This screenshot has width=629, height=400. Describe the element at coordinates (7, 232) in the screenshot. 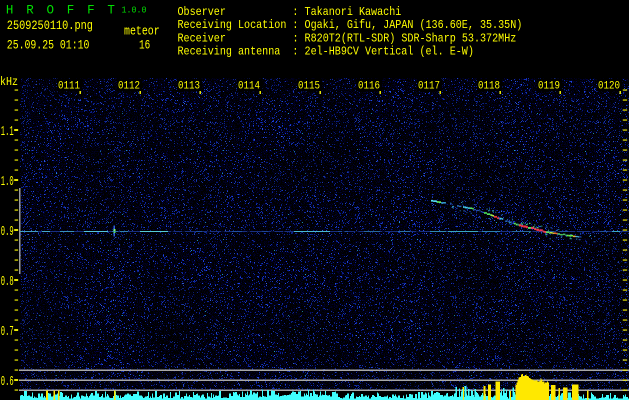

I see `svg-text: 0.9` at that location.